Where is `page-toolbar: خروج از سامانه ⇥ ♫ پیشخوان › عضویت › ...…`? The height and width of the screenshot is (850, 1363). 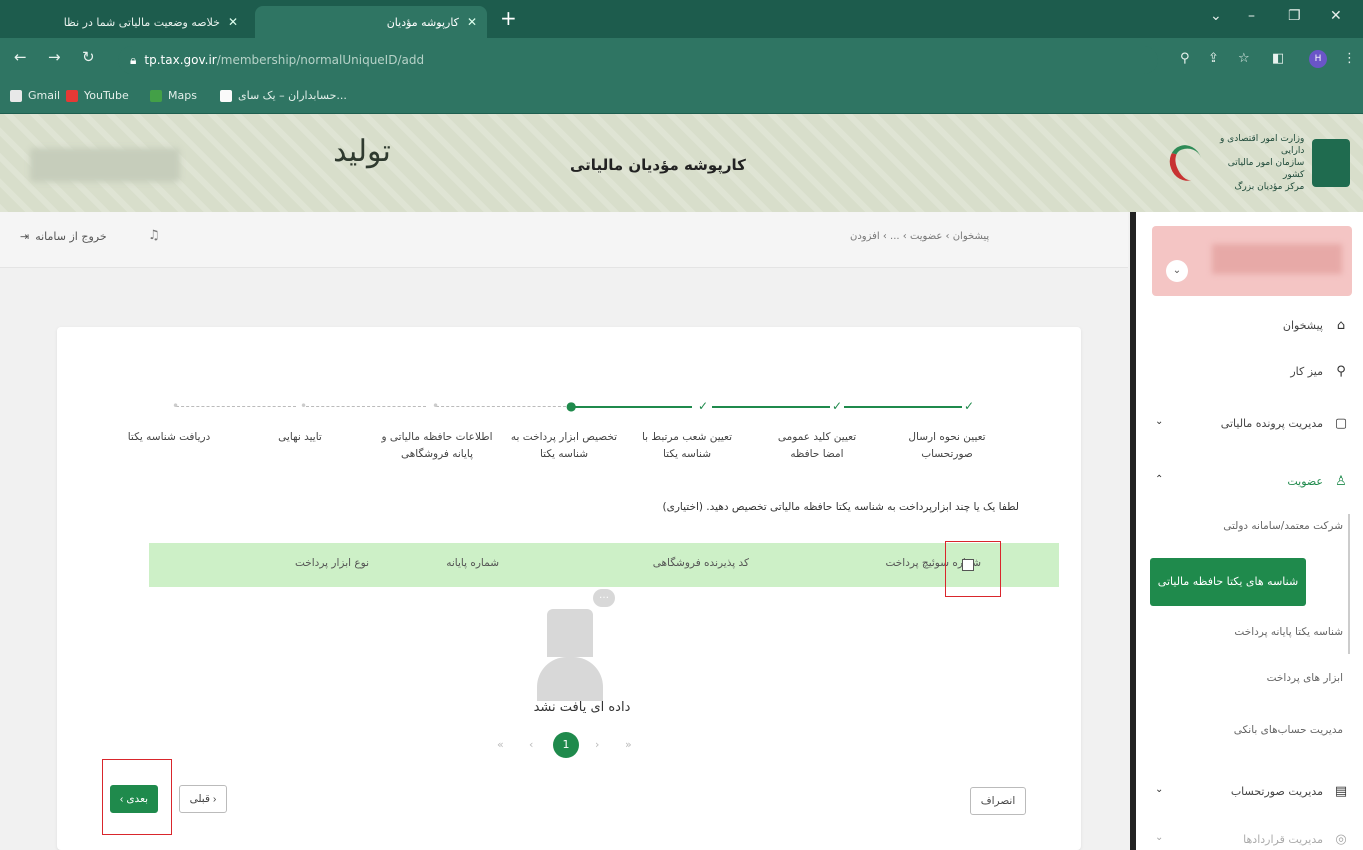
page-toolbar: خروج از سامانه ⇥ ♫ پیشخوان › عضویت › ...… is located at coordinates (564, 240).